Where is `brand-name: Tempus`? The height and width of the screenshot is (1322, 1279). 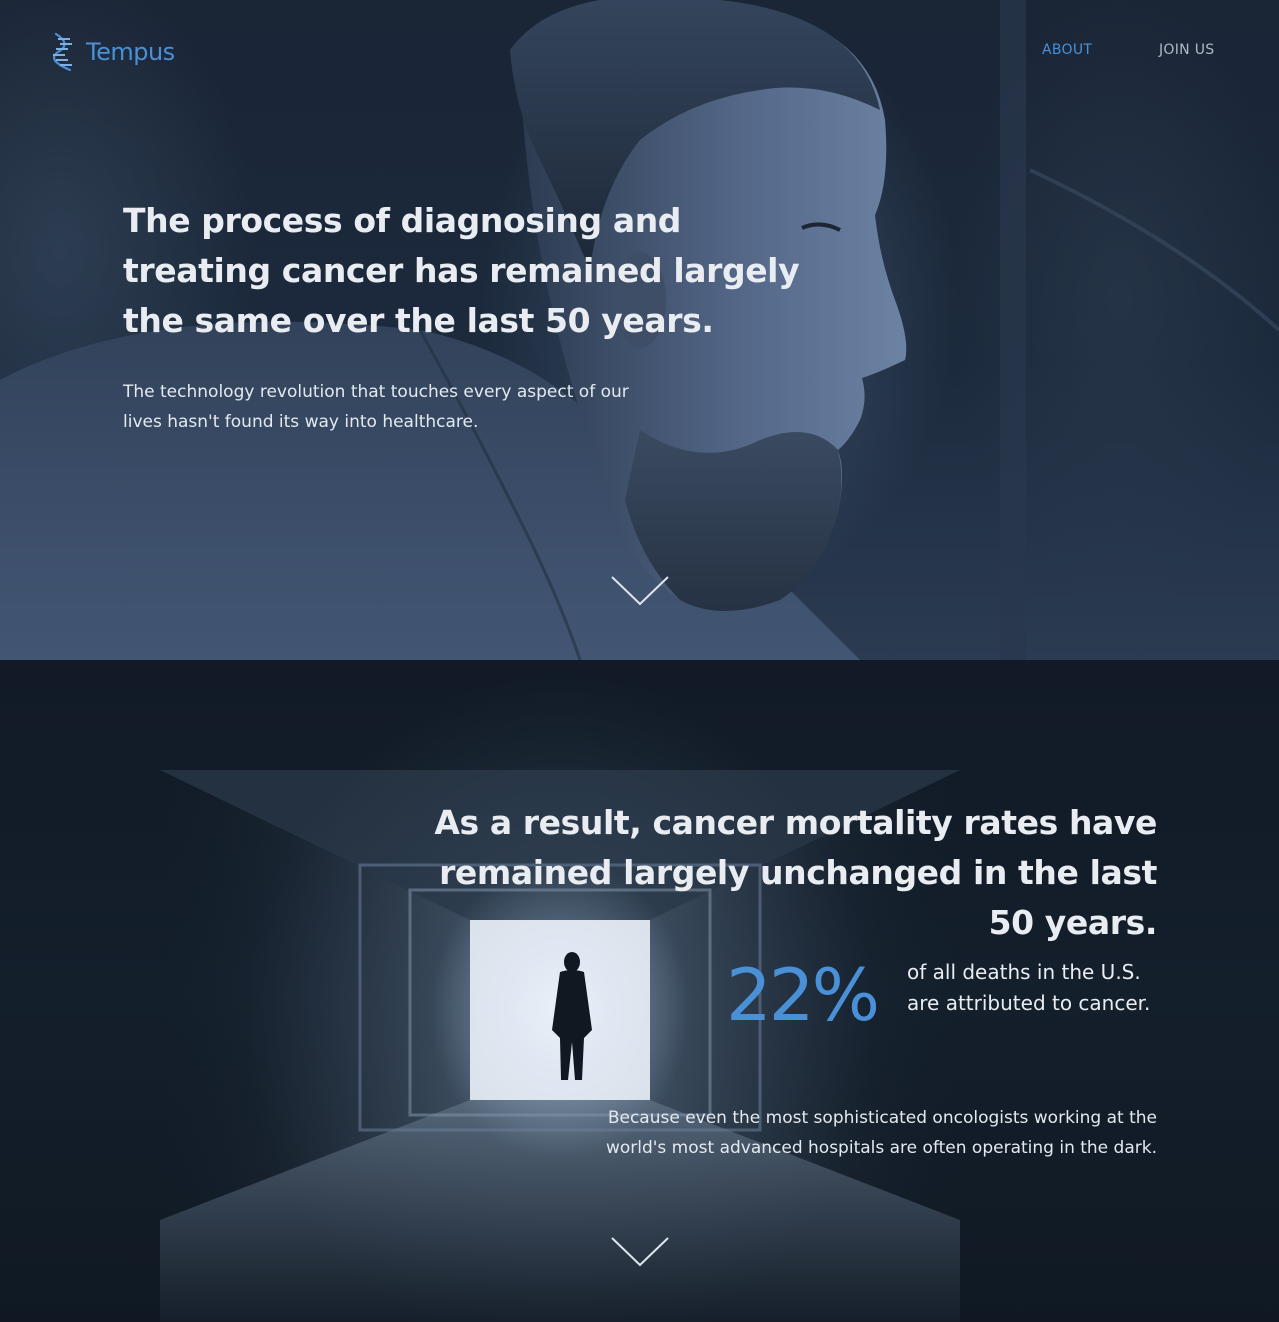 brand-name: Tempus is located at coordinates (130, 52).